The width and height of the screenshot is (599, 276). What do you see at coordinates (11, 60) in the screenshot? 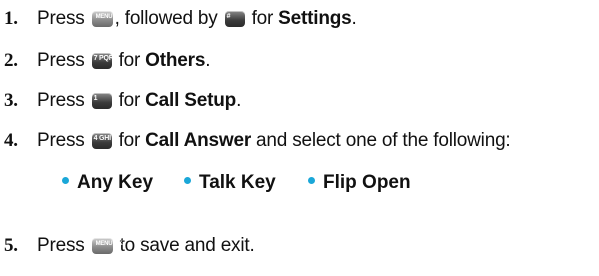
I see `step-number: 2.` at bounding box center [11, 60].